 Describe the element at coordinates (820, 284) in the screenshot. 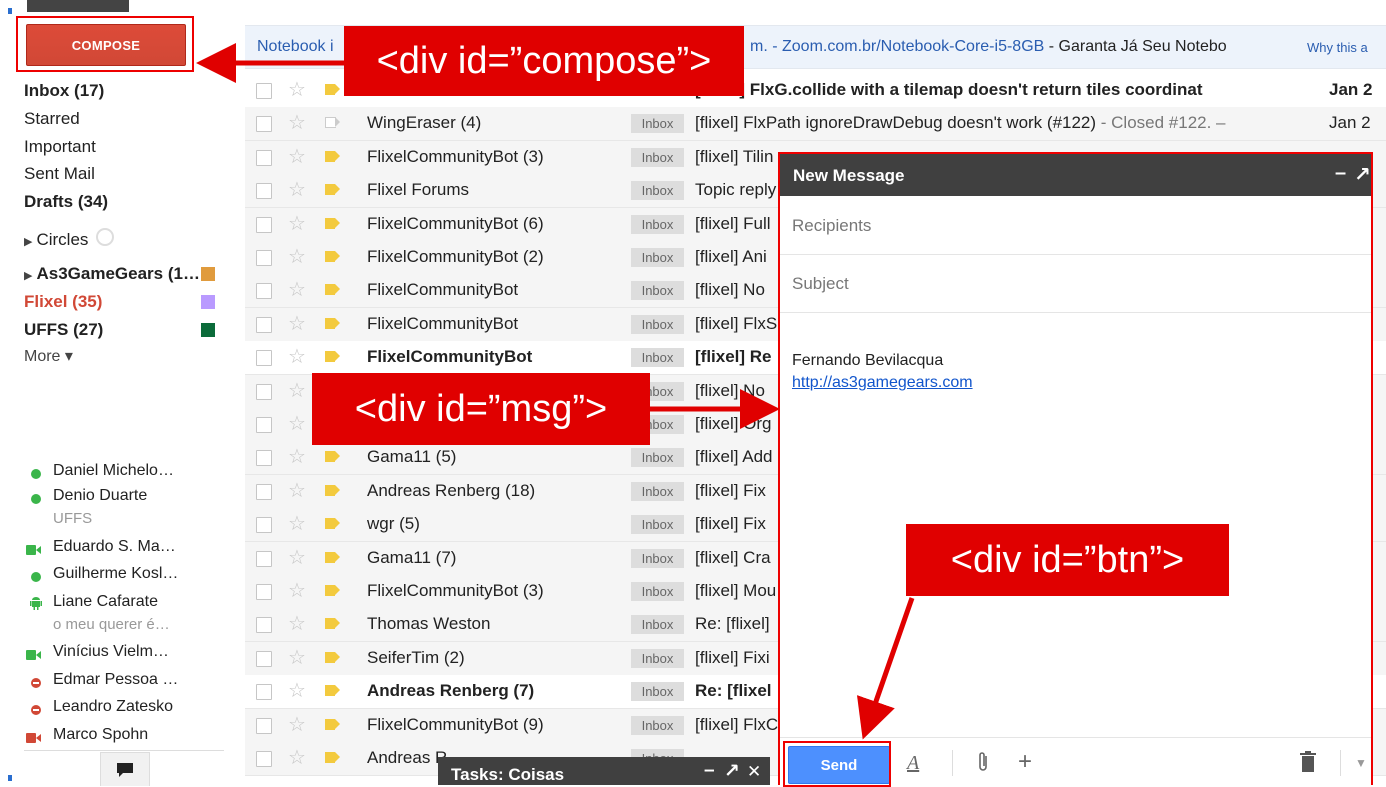

I see `subject-input: Subject` at that location.